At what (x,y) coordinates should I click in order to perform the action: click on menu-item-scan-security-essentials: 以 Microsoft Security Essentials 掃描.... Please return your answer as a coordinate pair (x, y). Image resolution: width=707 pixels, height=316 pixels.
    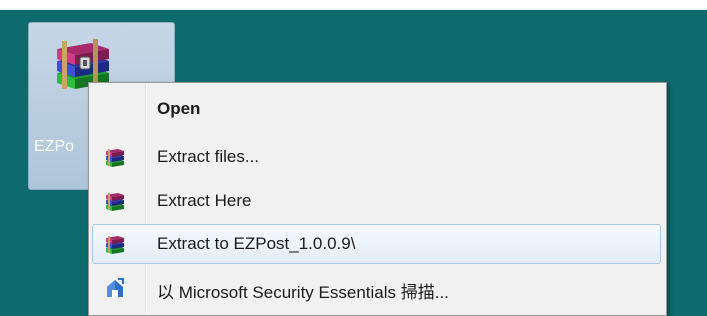
    Looking at the image, I should click on (376, 288).